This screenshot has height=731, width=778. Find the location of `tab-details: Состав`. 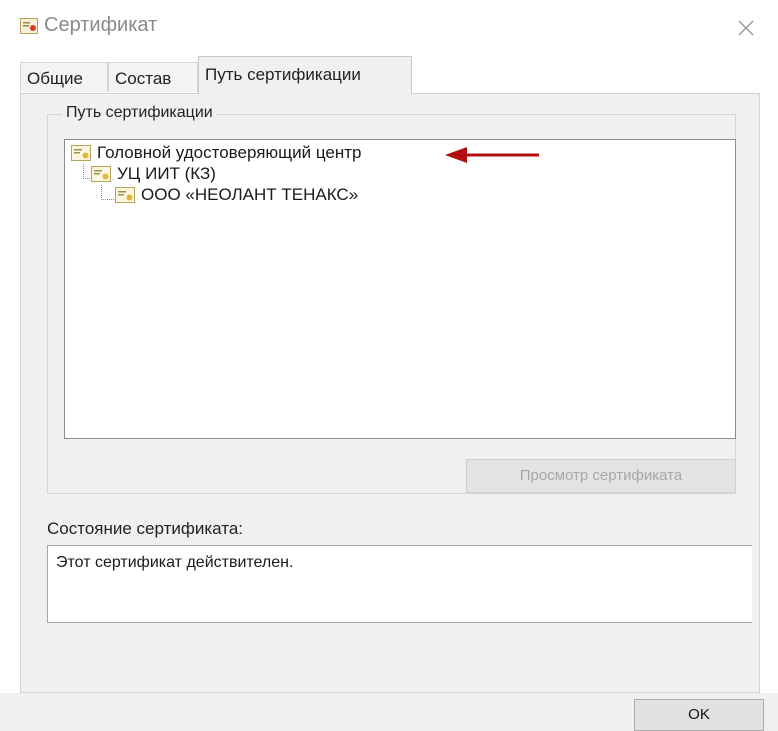

tab-details: Состав is located at coordinates (153, 77).